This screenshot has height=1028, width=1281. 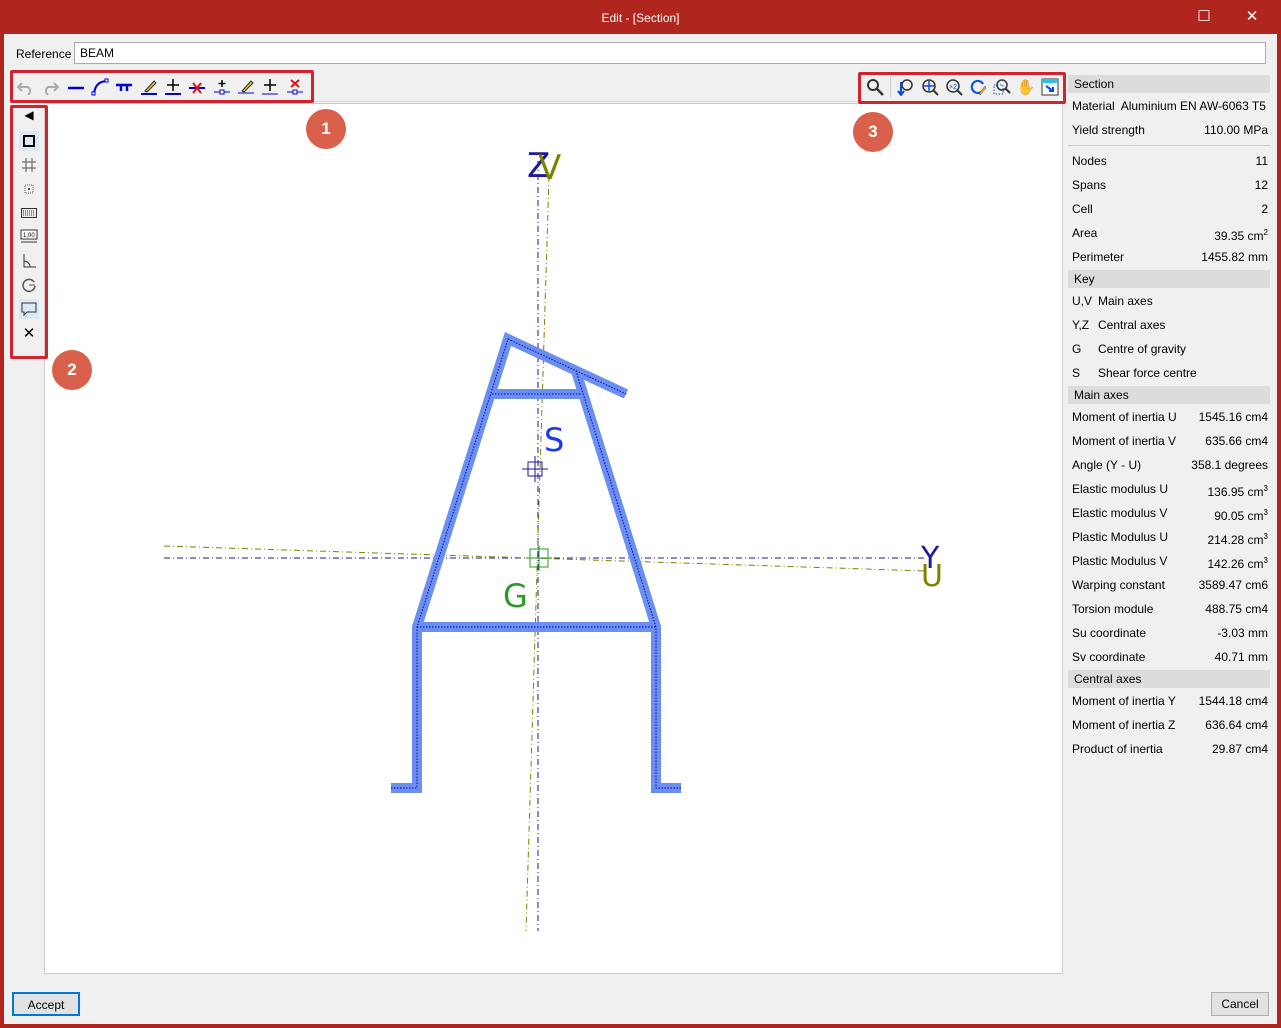 I want to click on property-row: Elastic modulus V 90.05 cm3, so click(x=1169, y=513).